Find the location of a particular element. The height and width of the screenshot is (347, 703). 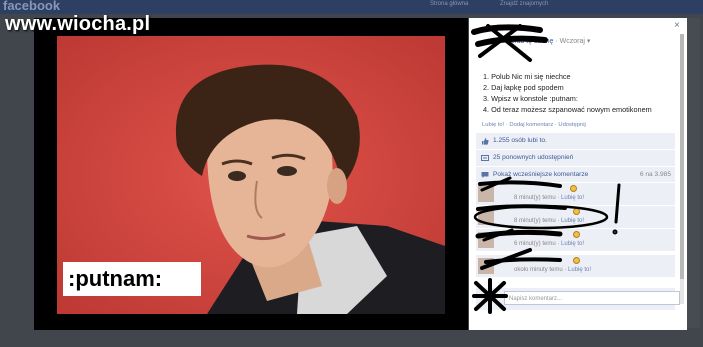

scribble-circle is located at coordinates (541, 217).